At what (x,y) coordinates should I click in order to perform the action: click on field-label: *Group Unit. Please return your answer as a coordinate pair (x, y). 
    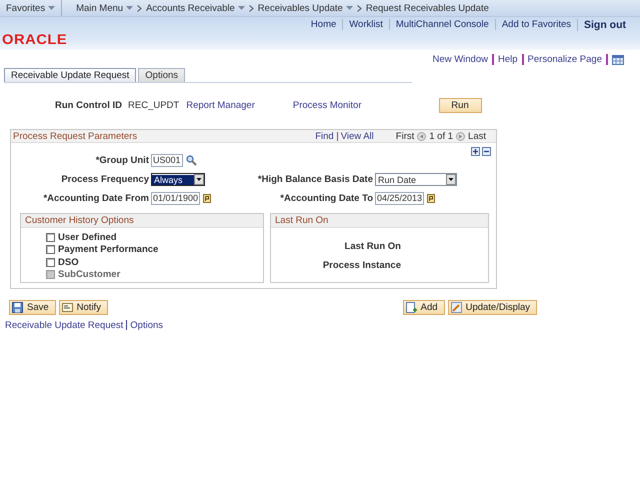
    Looking at the image, I should click on (122, 160).